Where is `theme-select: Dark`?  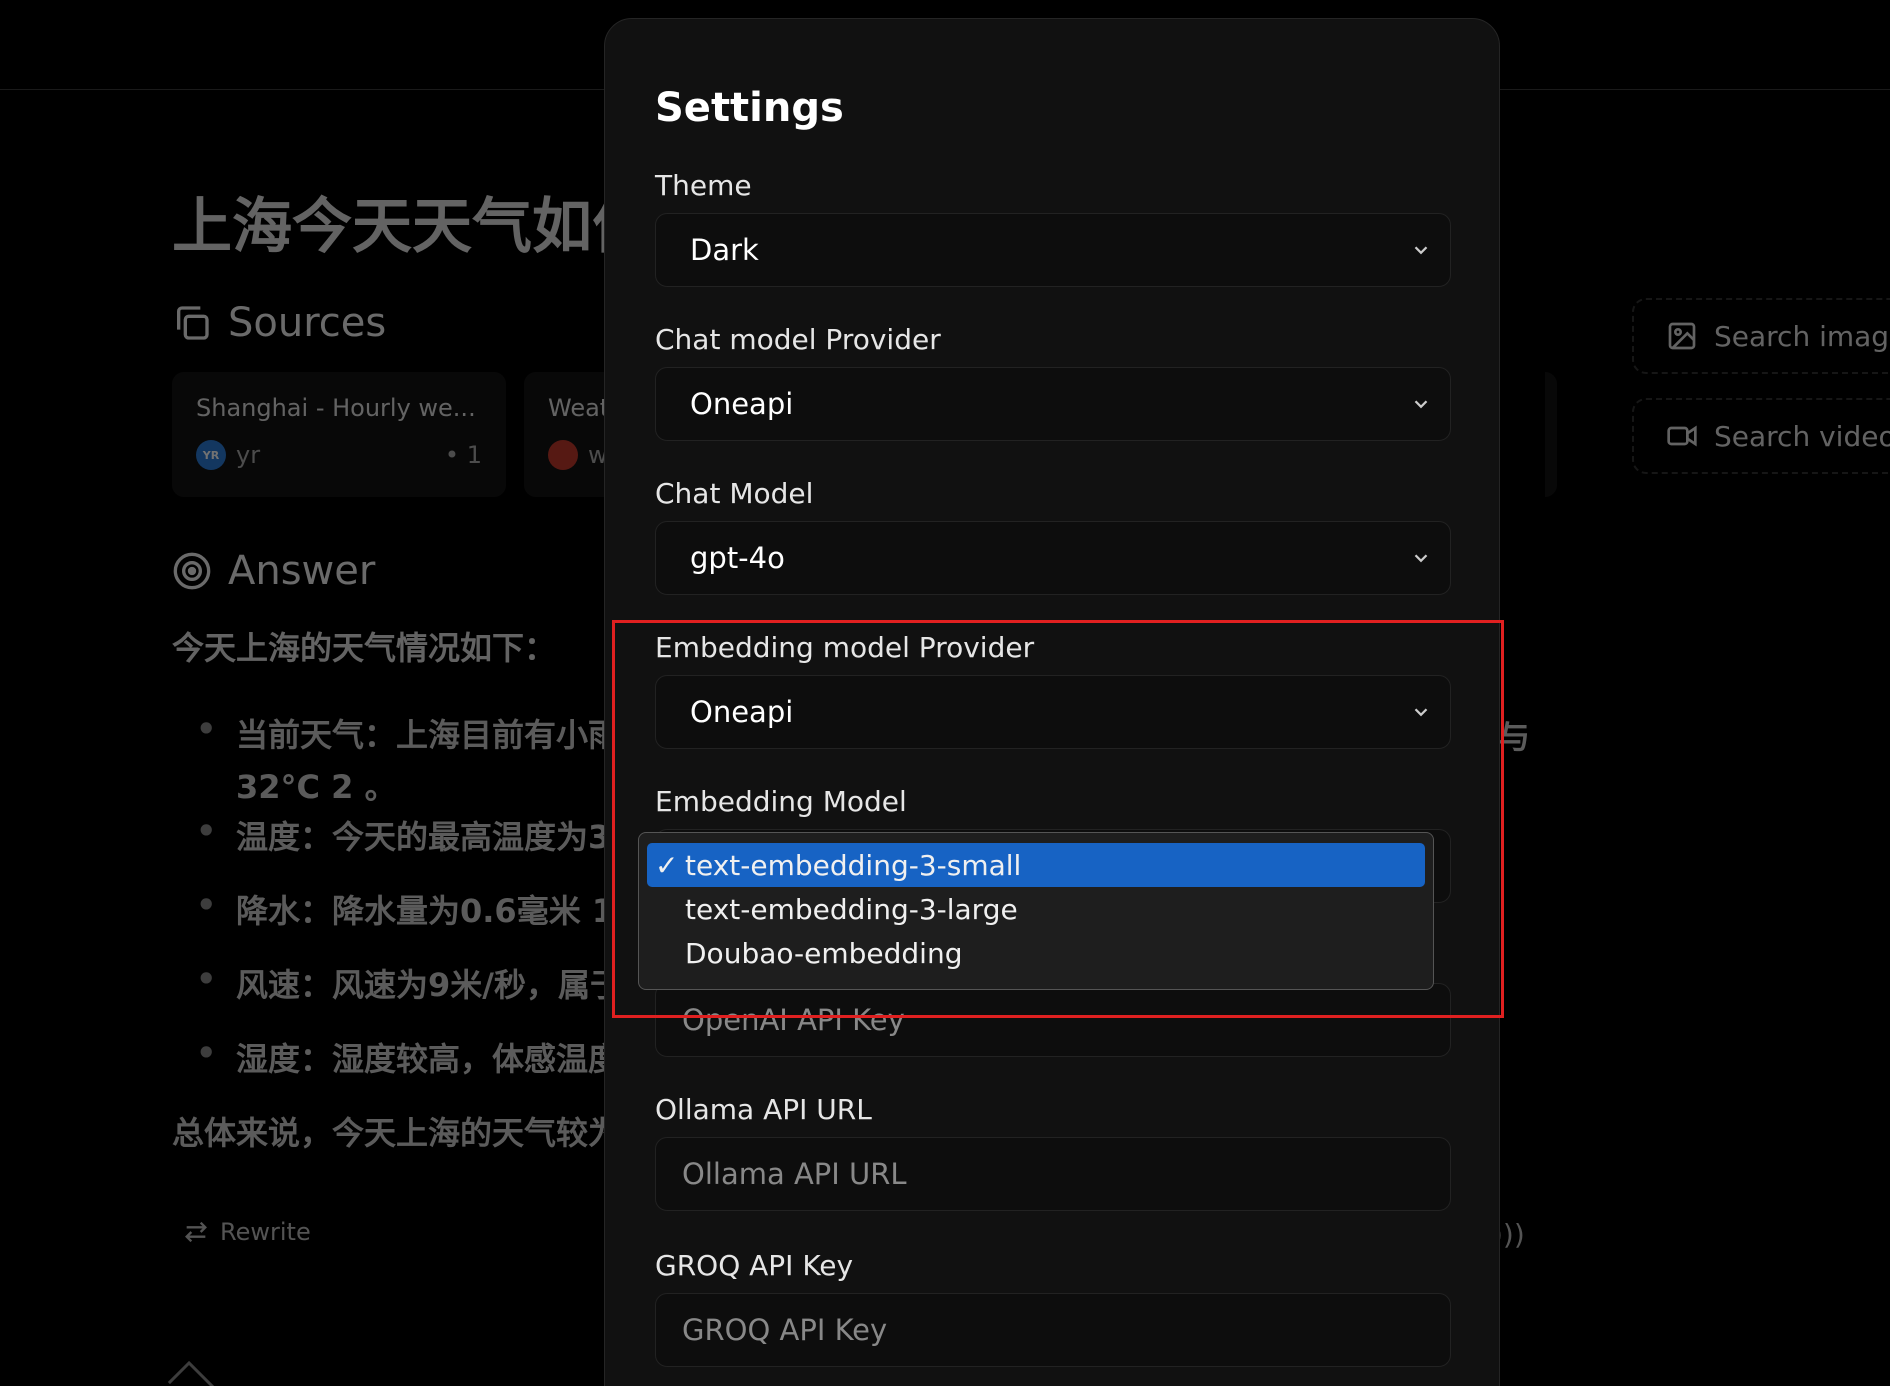
theme-select: Dark is located at coordinates (1053, 250).